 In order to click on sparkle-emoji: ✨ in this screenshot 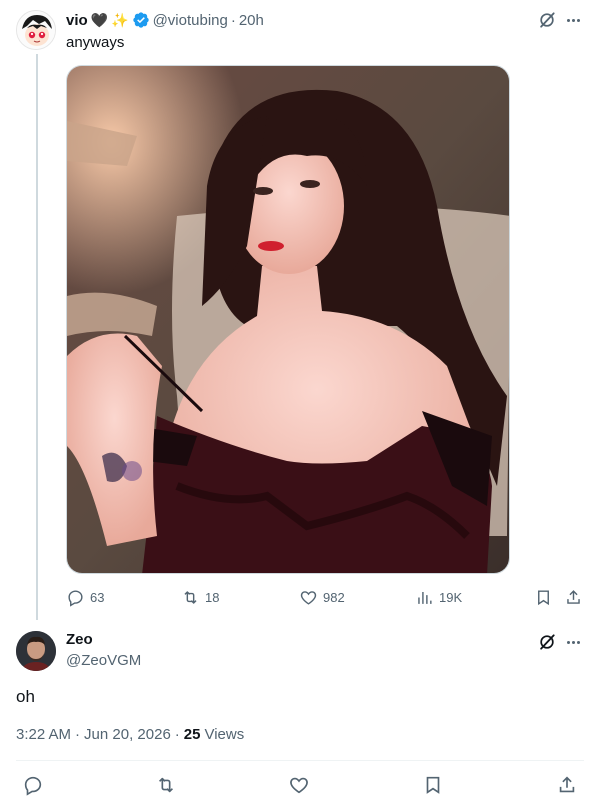, I will do `click(120, 19)`.